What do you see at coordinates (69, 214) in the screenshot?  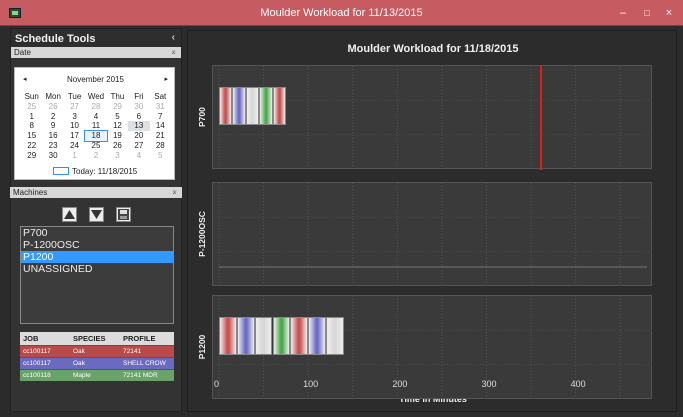 I see `triangle-up-icon` at bounding box center [69, 214].